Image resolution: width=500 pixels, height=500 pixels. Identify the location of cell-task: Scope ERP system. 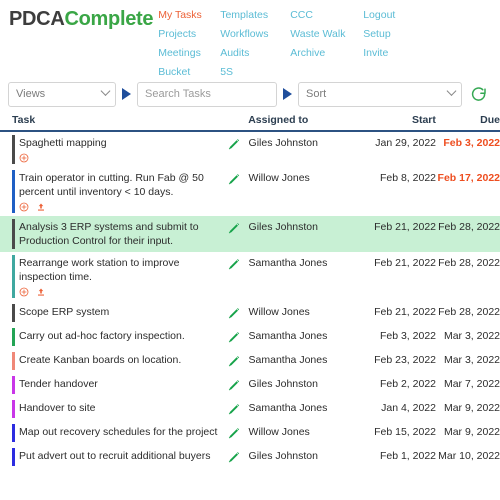
(113, 312).